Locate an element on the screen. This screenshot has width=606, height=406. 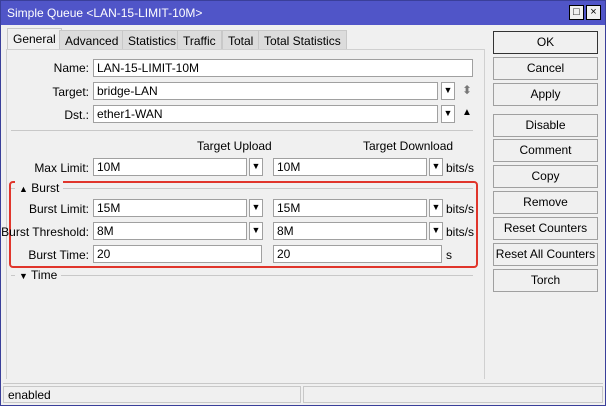
burst-section-toggle: ▲ Burst is located at coordinates (39, 188).